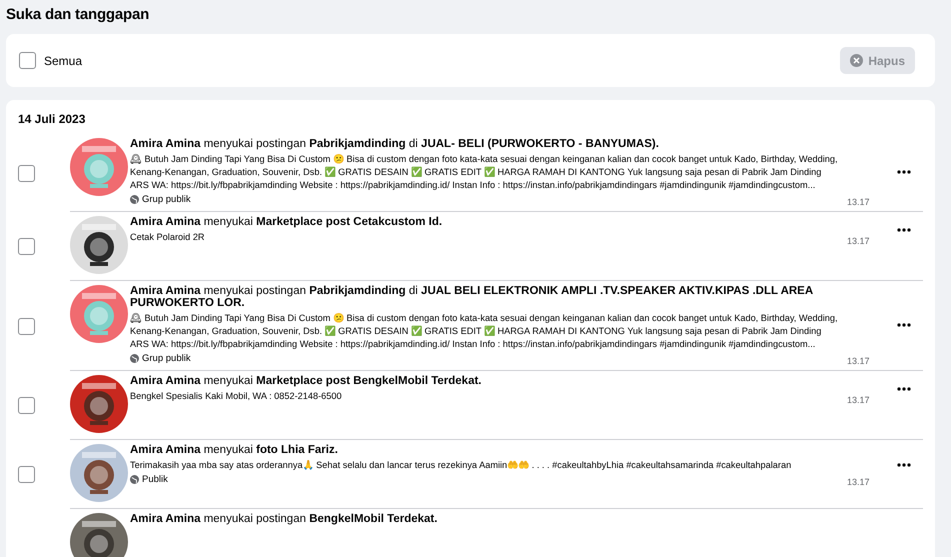  What do you see at coordinates (306, 381) in the screenshot?
I see `activity-title: Amira Amina menyukai Marketplace post BengkelMobil Terdekat.` at bounding box center [306, 381].